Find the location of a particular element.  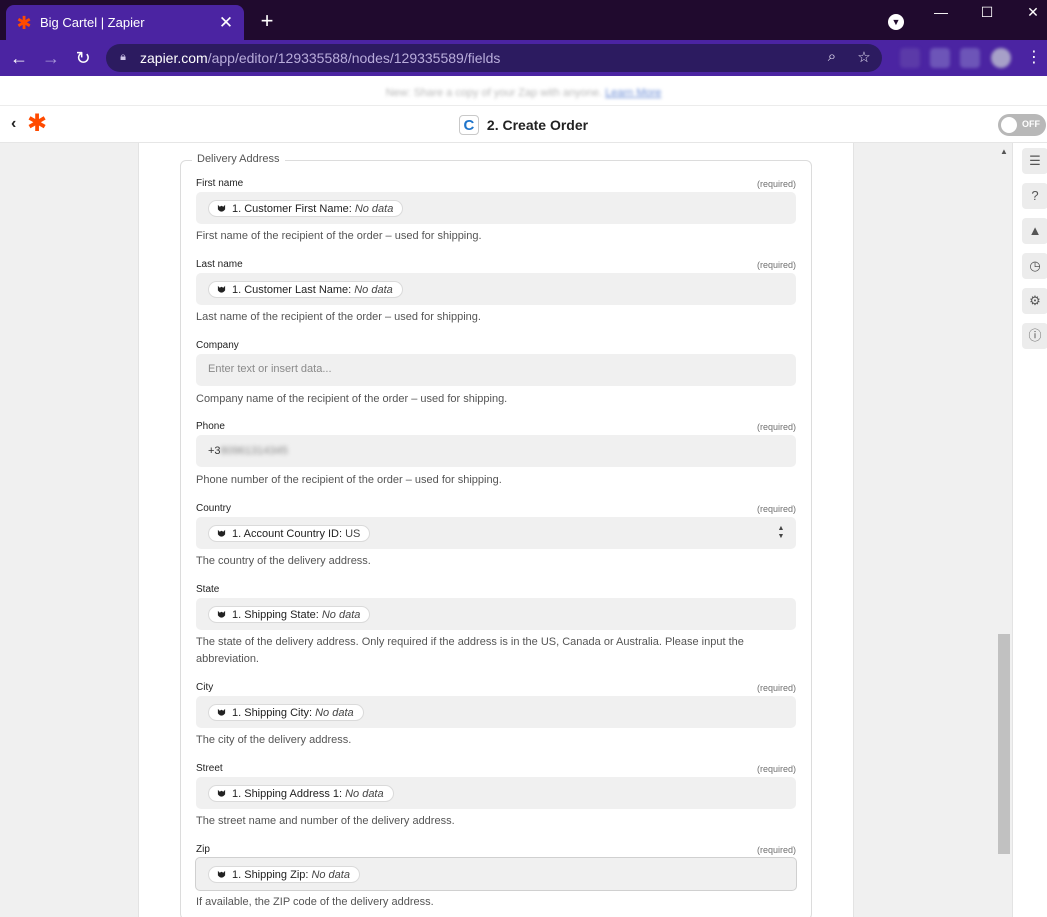

field-help-text: The country of the delivery address. is located at coordinates (283, 561).